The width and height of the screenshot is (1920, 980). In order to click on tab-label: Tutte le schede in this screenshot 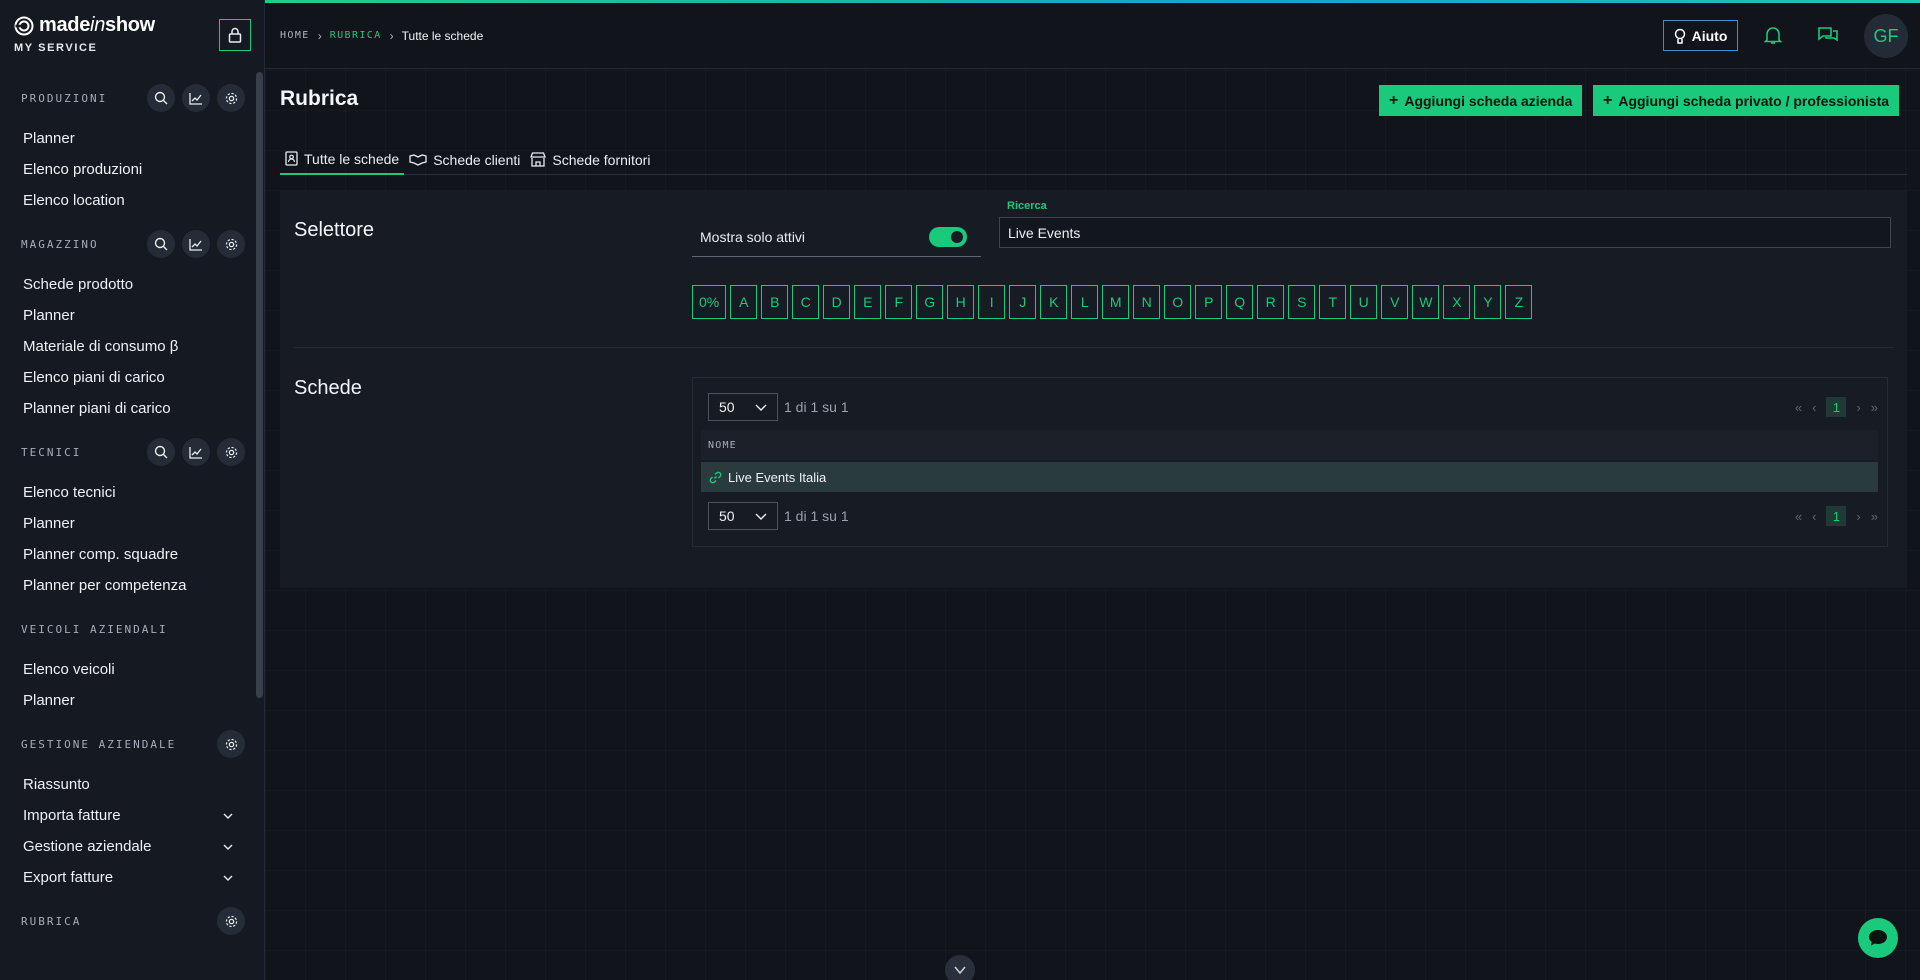, I will do `click(352, 158)`.